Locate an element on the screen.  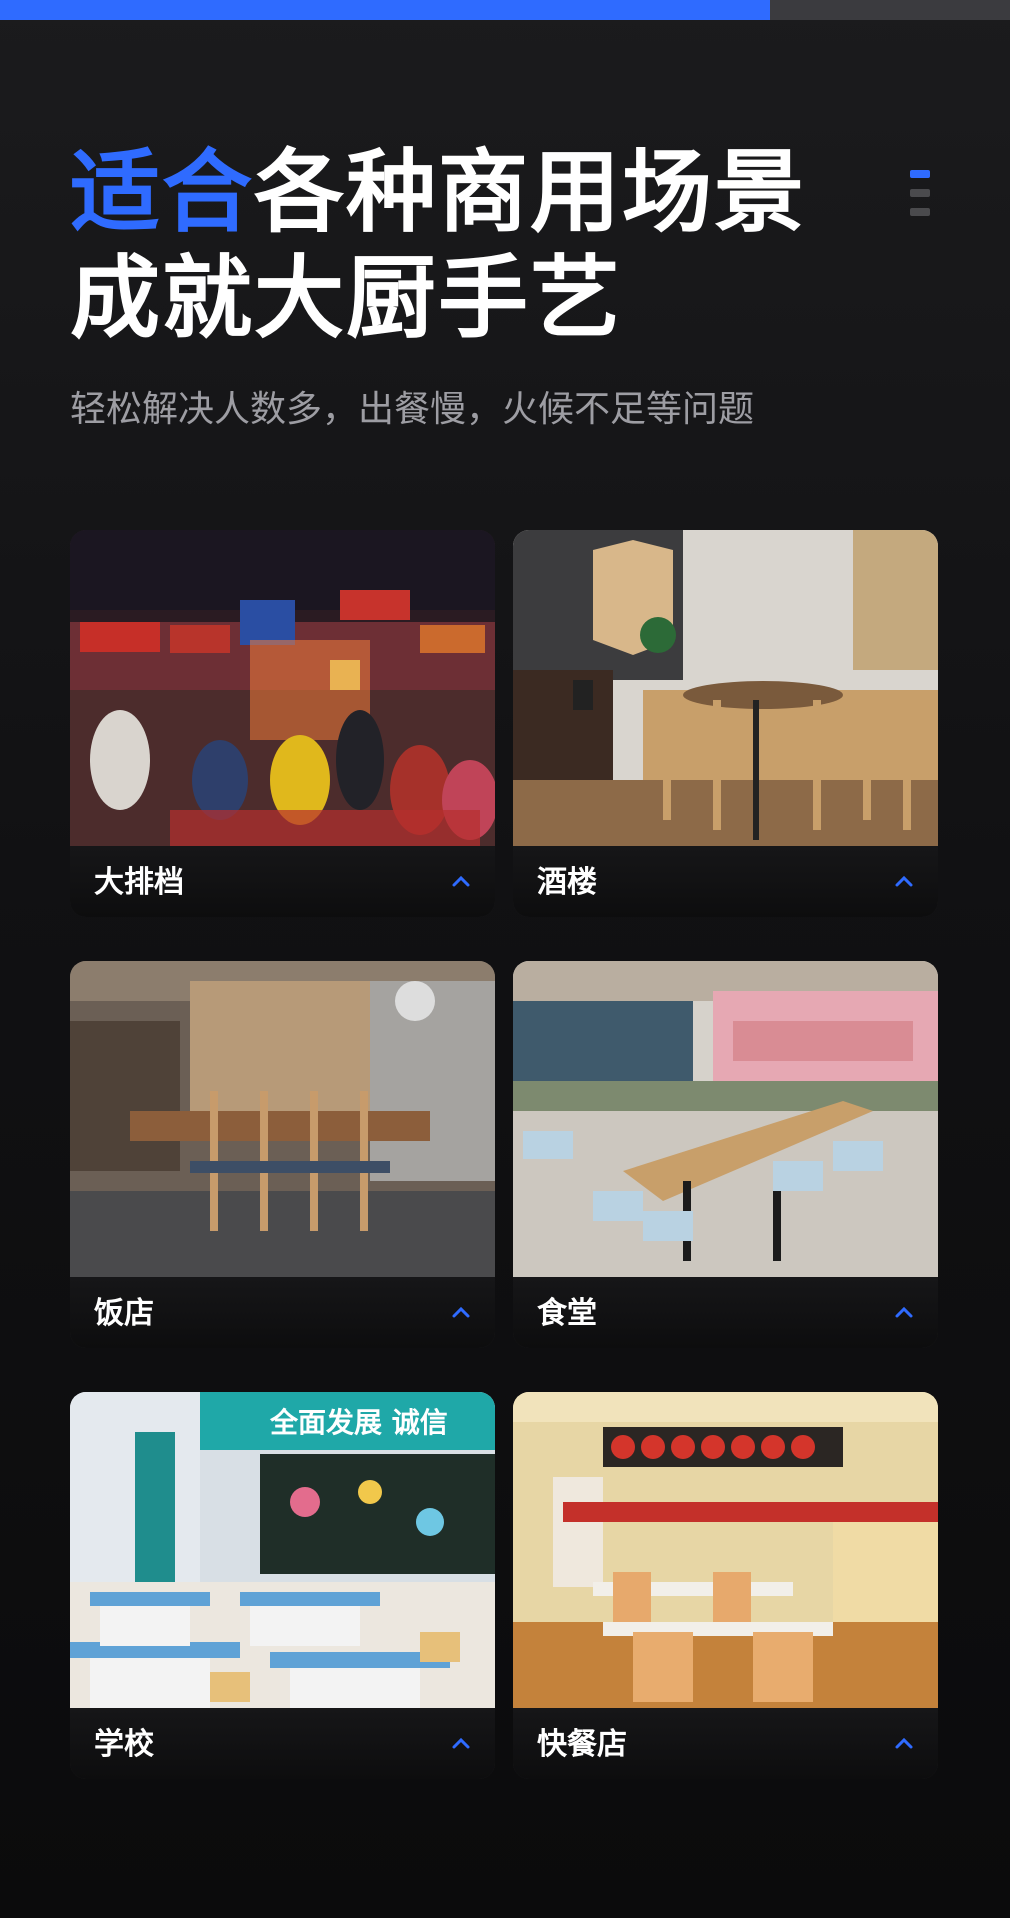
headline-line-2: 成就大厨手艺 is located at coordinates (346, 298).